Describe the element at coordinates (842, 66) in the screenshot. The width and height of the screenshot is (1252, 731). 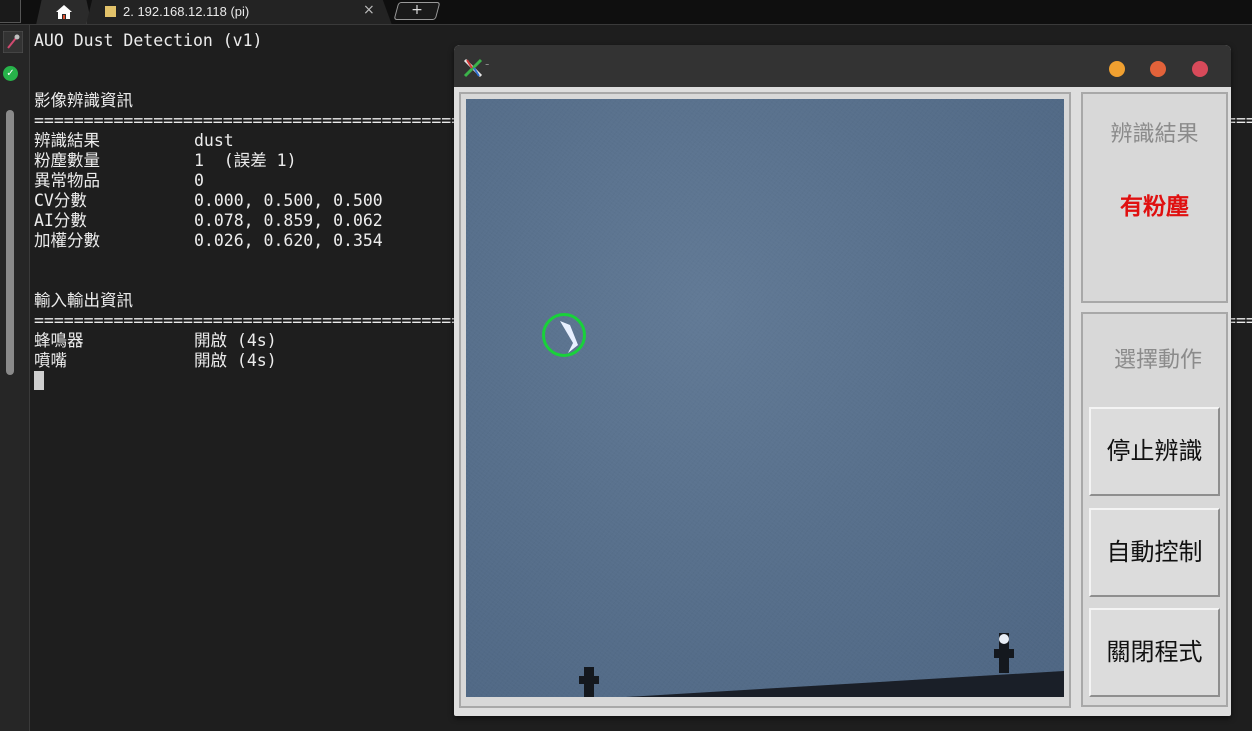
I see `window-titlebar: -` at that location.